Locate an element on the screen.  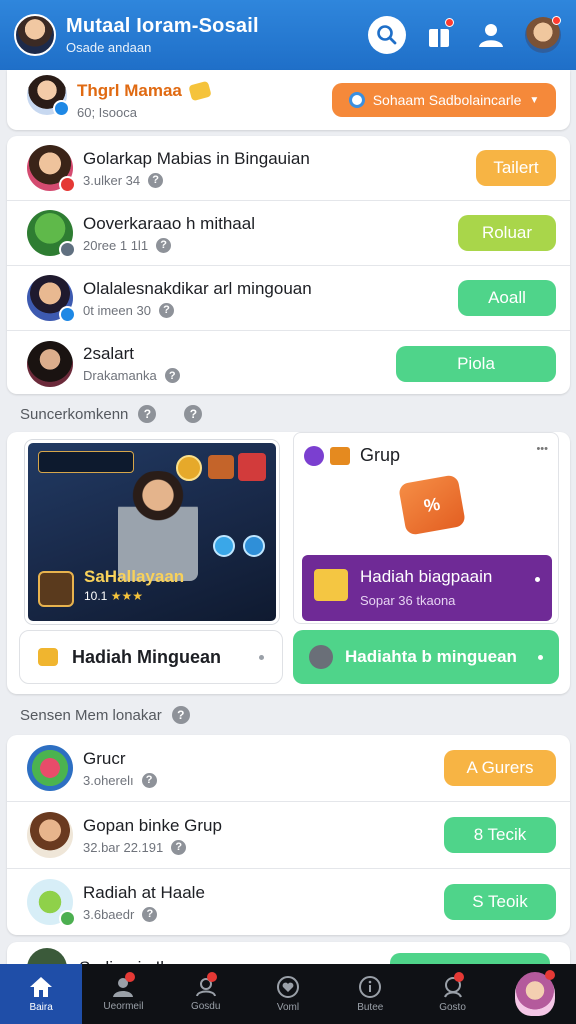
list-item-meta: 60; Isooca is located at coordinates (107, 112).